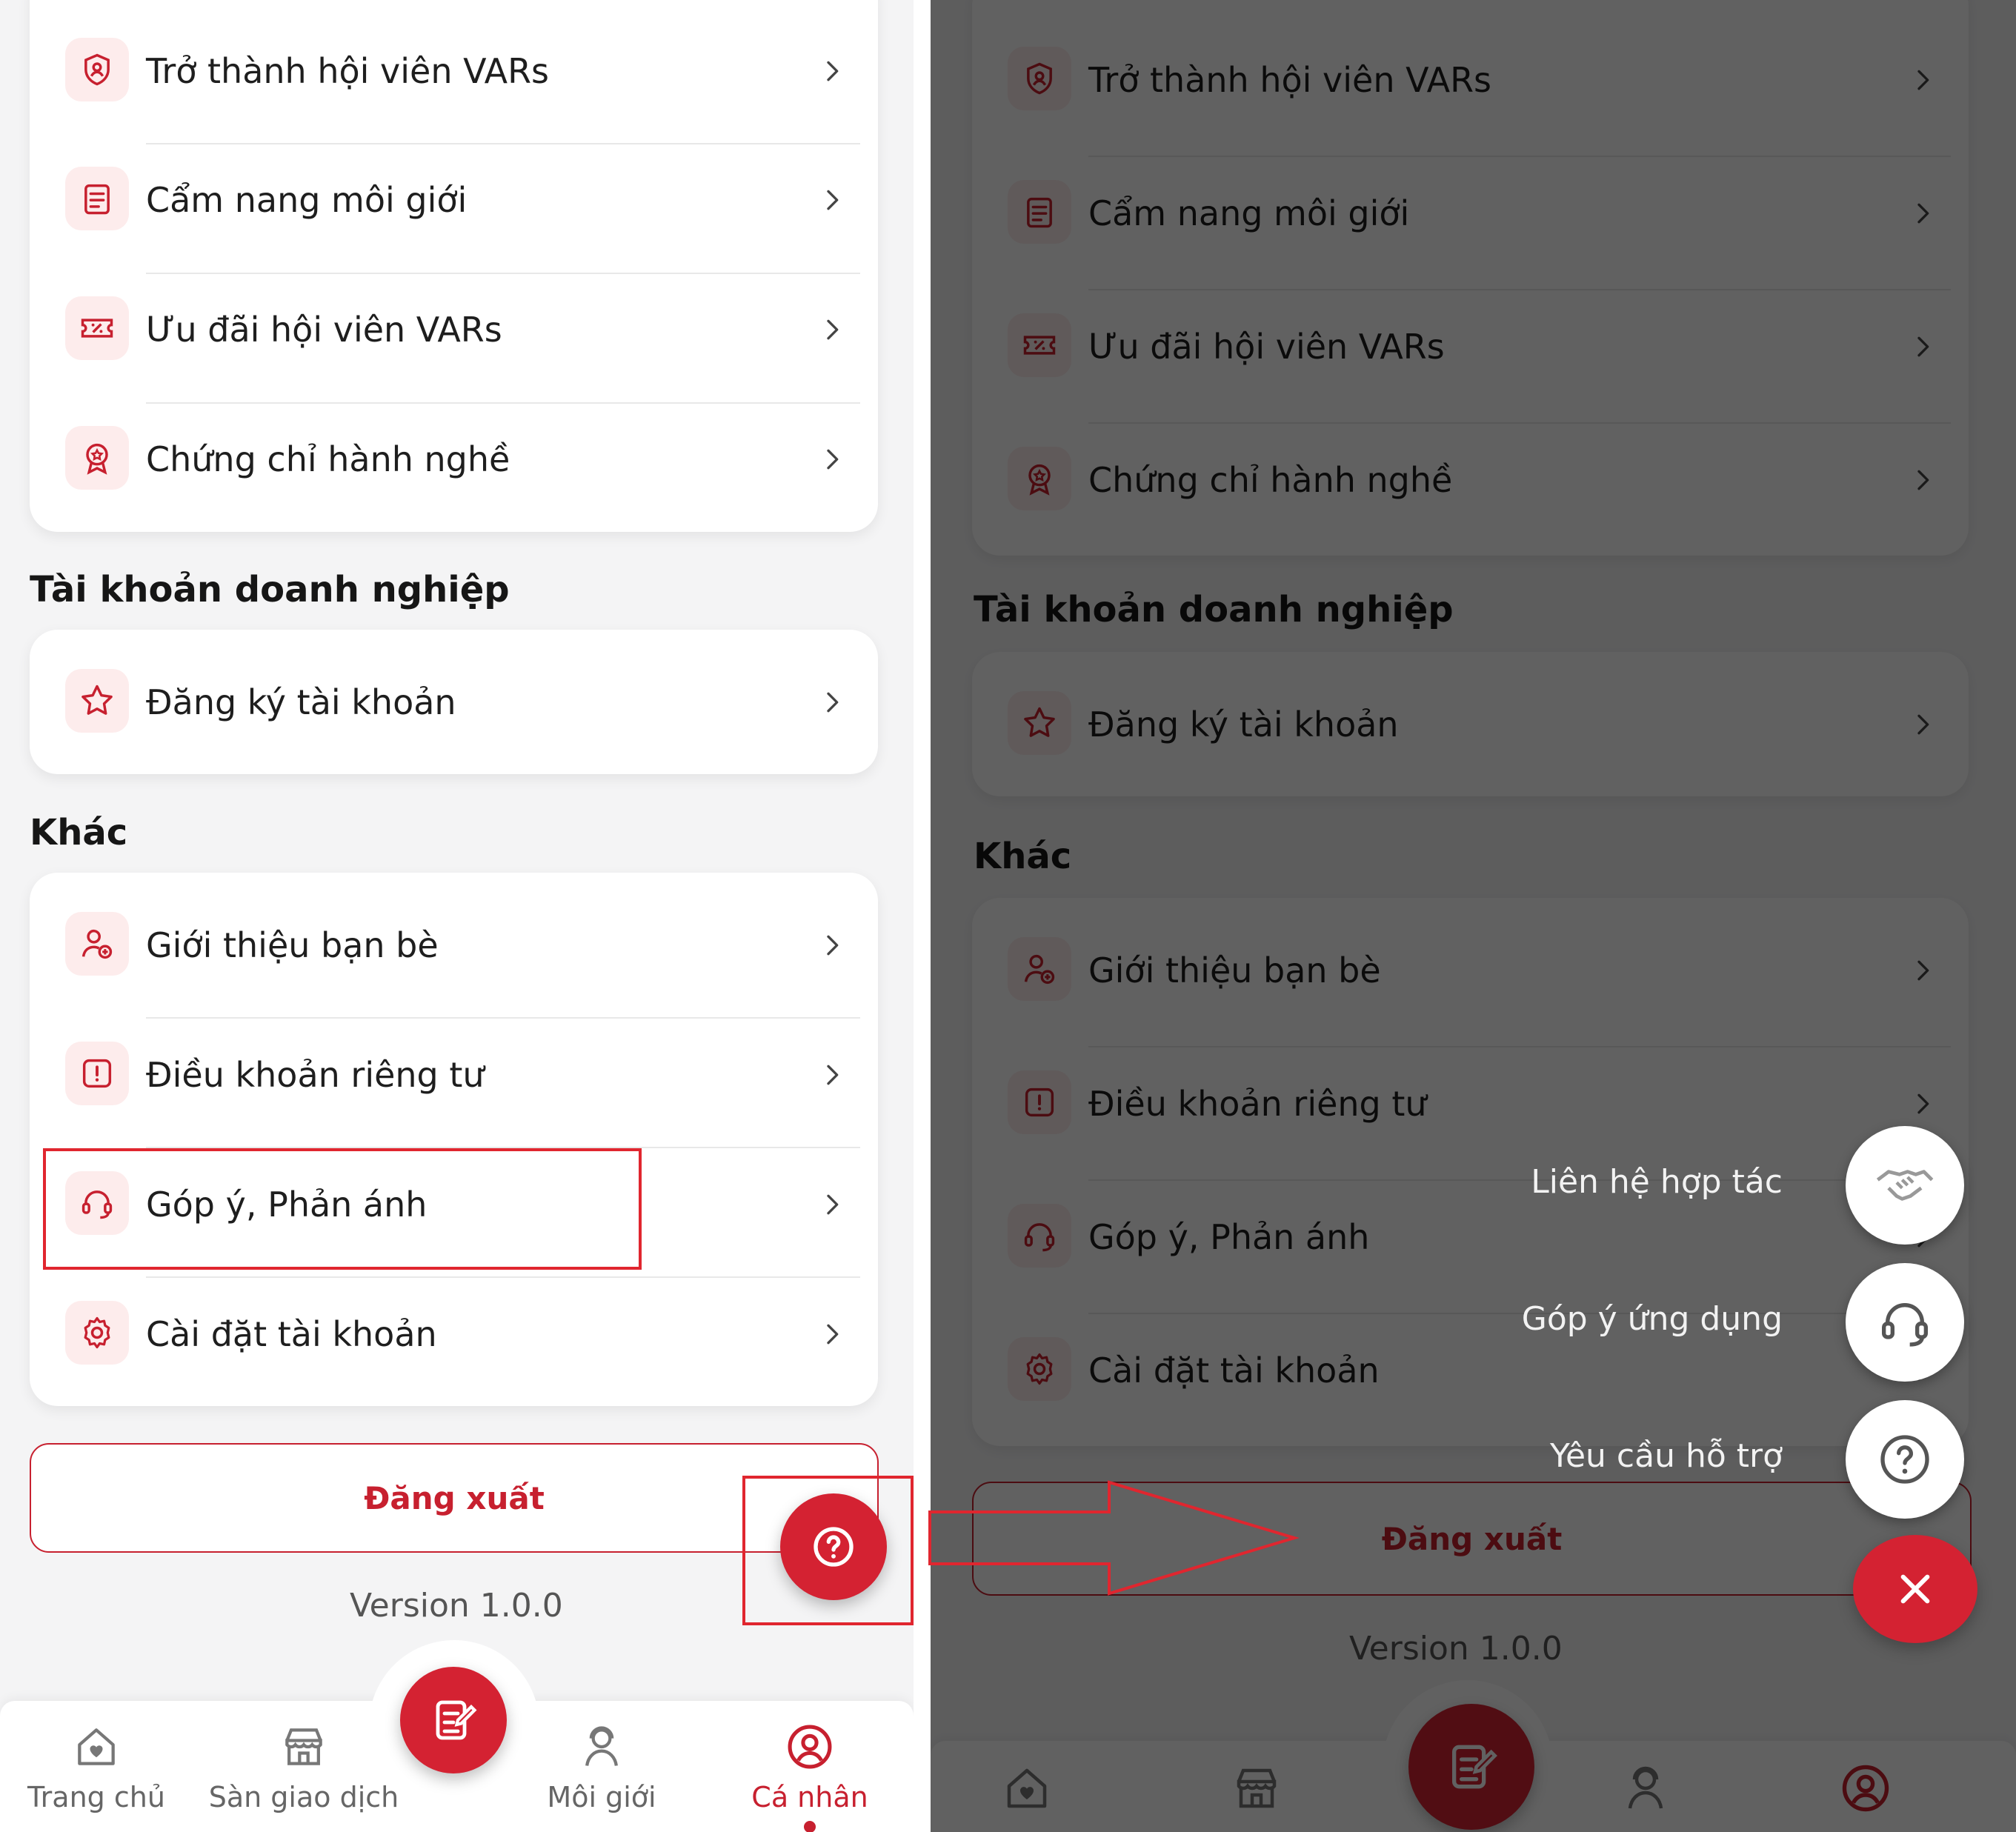 This screenshot has height=1832, width=2016. I want to click on menu-row-register-account: Đăng ký tài khoản, so click(454, 702).